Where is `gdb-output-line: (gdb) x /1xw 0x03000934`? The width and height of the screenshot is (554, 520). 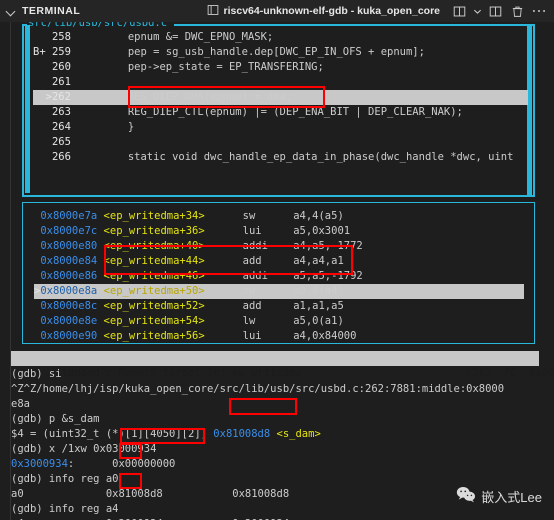
gdb-output-line: (gdb) x /1xw 0x03000934 is located at coordinates (84, 449).